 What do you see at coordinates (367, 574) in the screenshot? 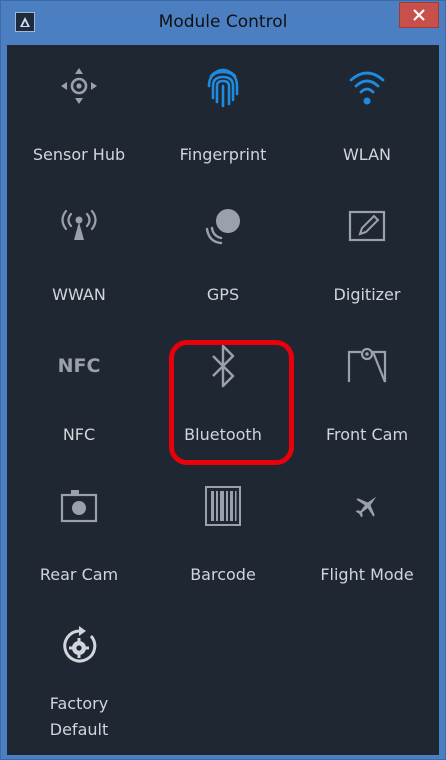
I see `module-label: Flight Mode` at bounding box center [367, 574].